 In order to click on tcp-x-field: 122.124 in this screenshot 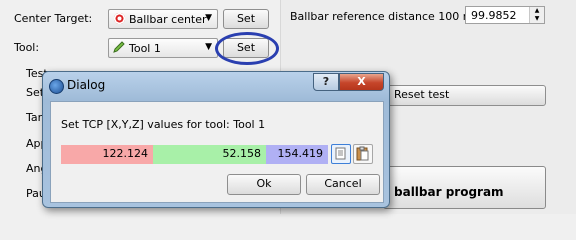, I will do `click(107, 154)`.